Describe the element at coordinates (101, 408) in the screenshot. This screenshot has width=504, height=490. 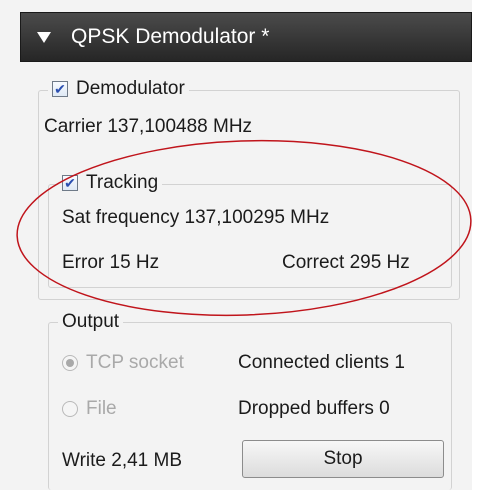
I see `file-label: File` at that location.